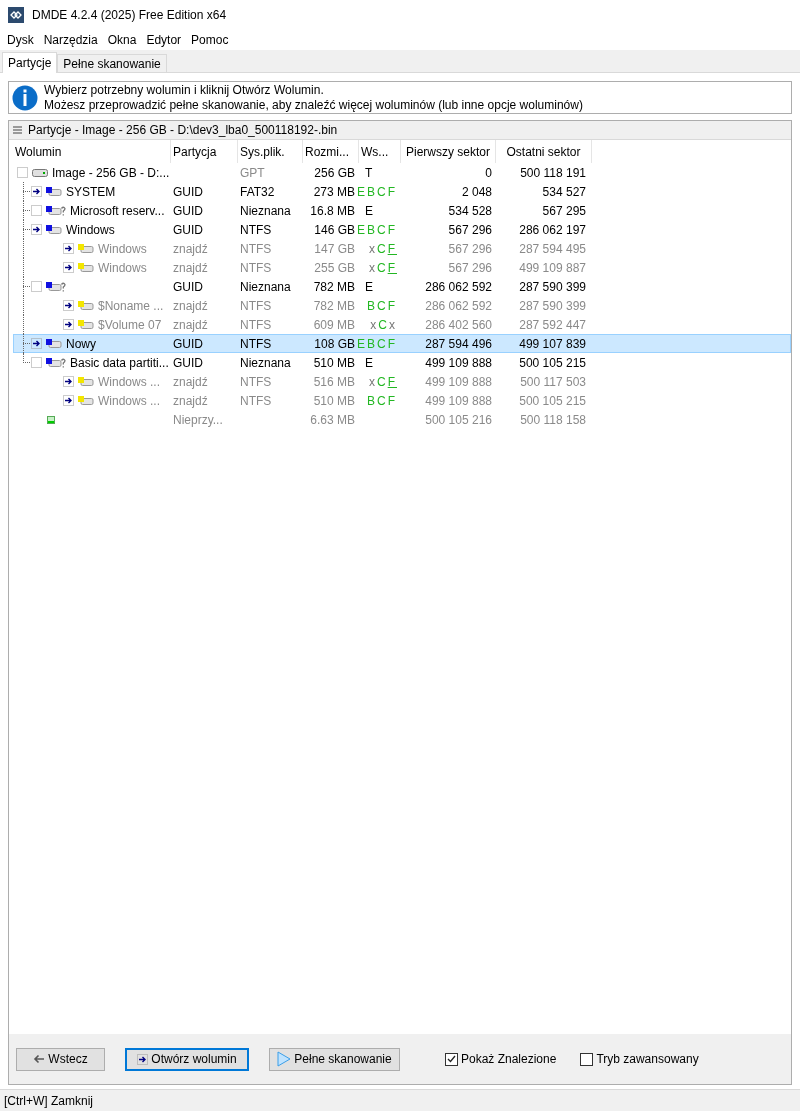 This screenshot has height=1111, width=800. Describe the element at coordinates (470, 210) in the screenshot. I see `first-sector: 534 528` at that location.